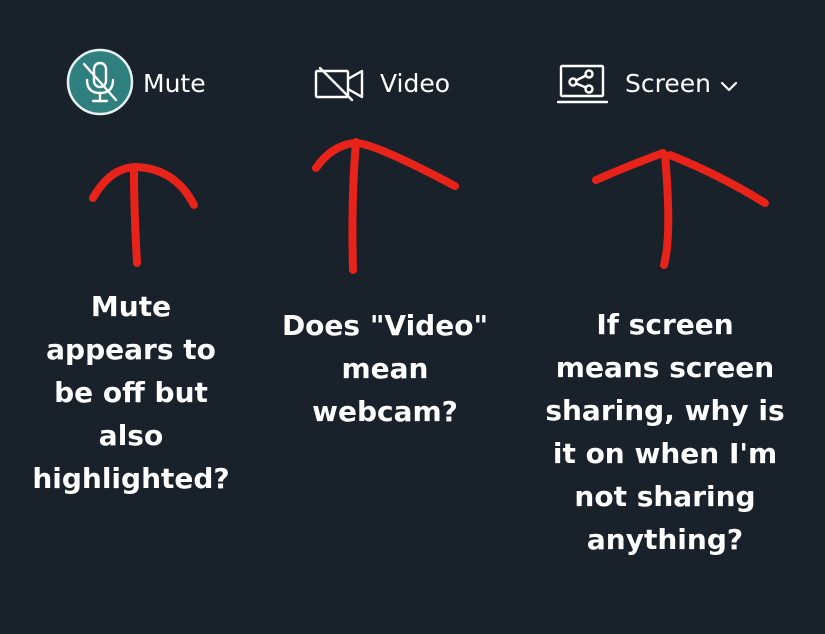 This screenshot has width=825, height=634. Describe the element at coordinates (665, 367) in the screenshot. I see `screen-annotation-line: means screen` at that location.